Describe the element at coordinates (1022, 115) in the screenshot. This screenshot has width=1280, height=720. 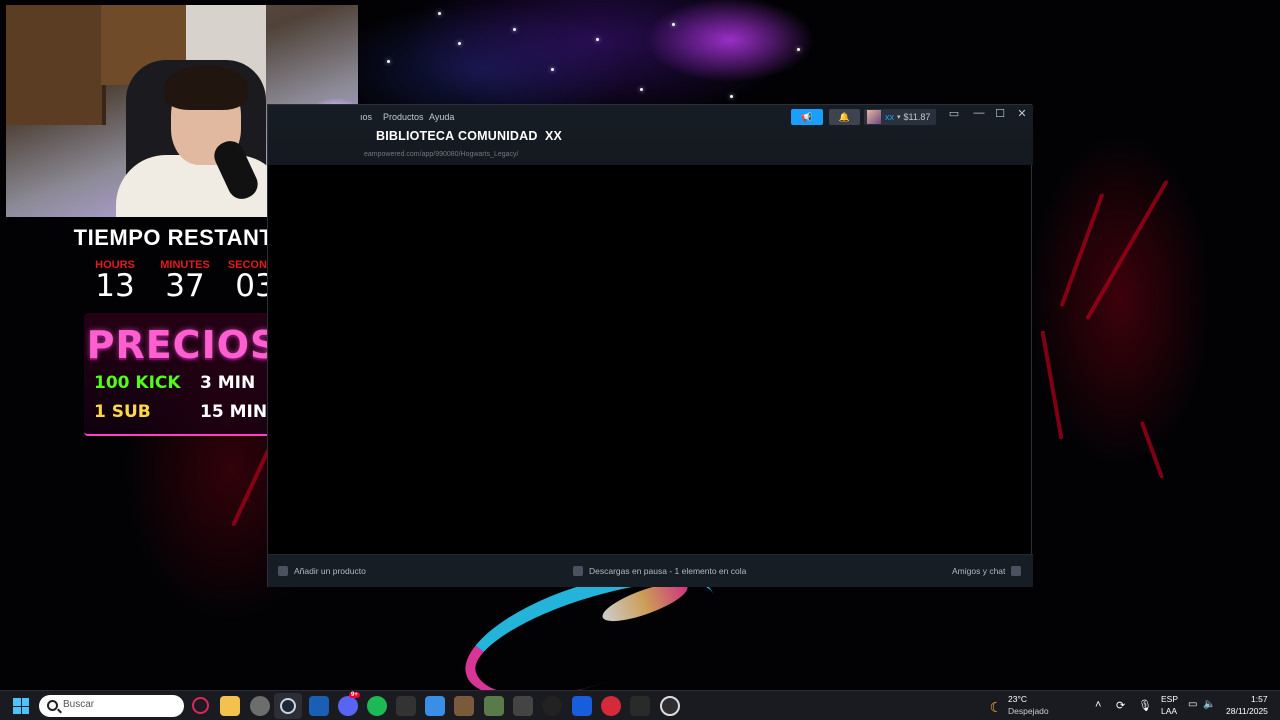
I see `close-icon: ✕` at that location.